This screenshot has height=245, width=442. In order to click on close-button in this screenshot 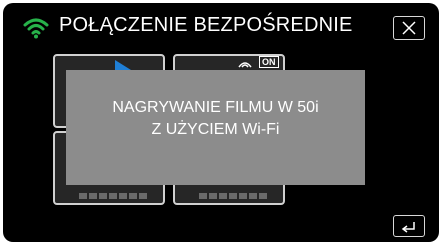, I will do `click(409, 28)`.